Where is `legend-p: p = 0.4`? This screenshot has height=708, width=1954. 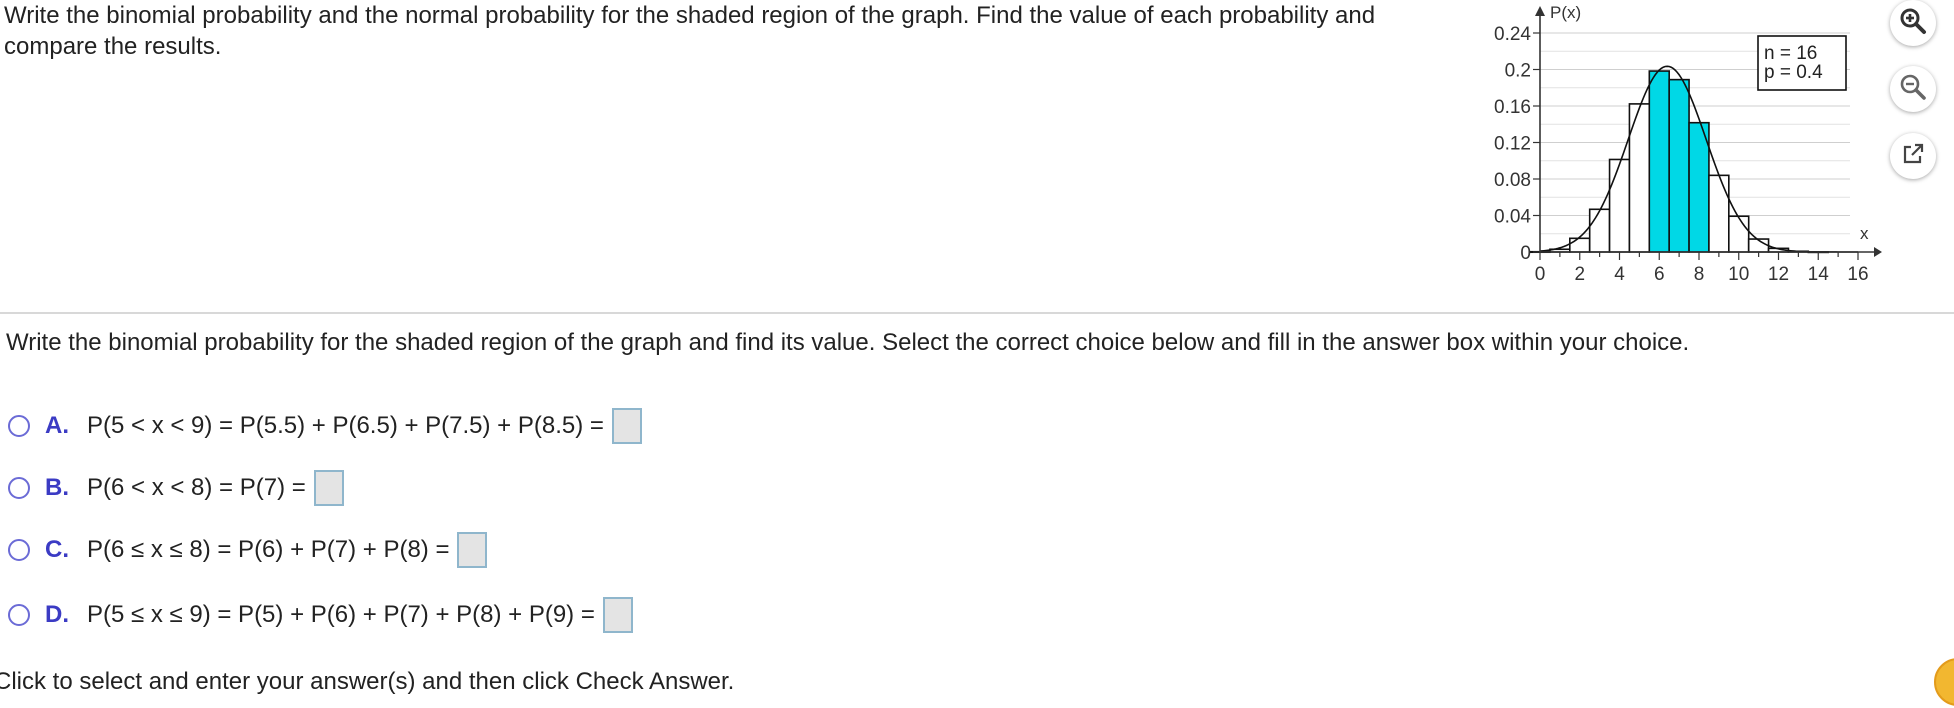 legend-p: p = 0.4 is located at coordinates (1793, 72).